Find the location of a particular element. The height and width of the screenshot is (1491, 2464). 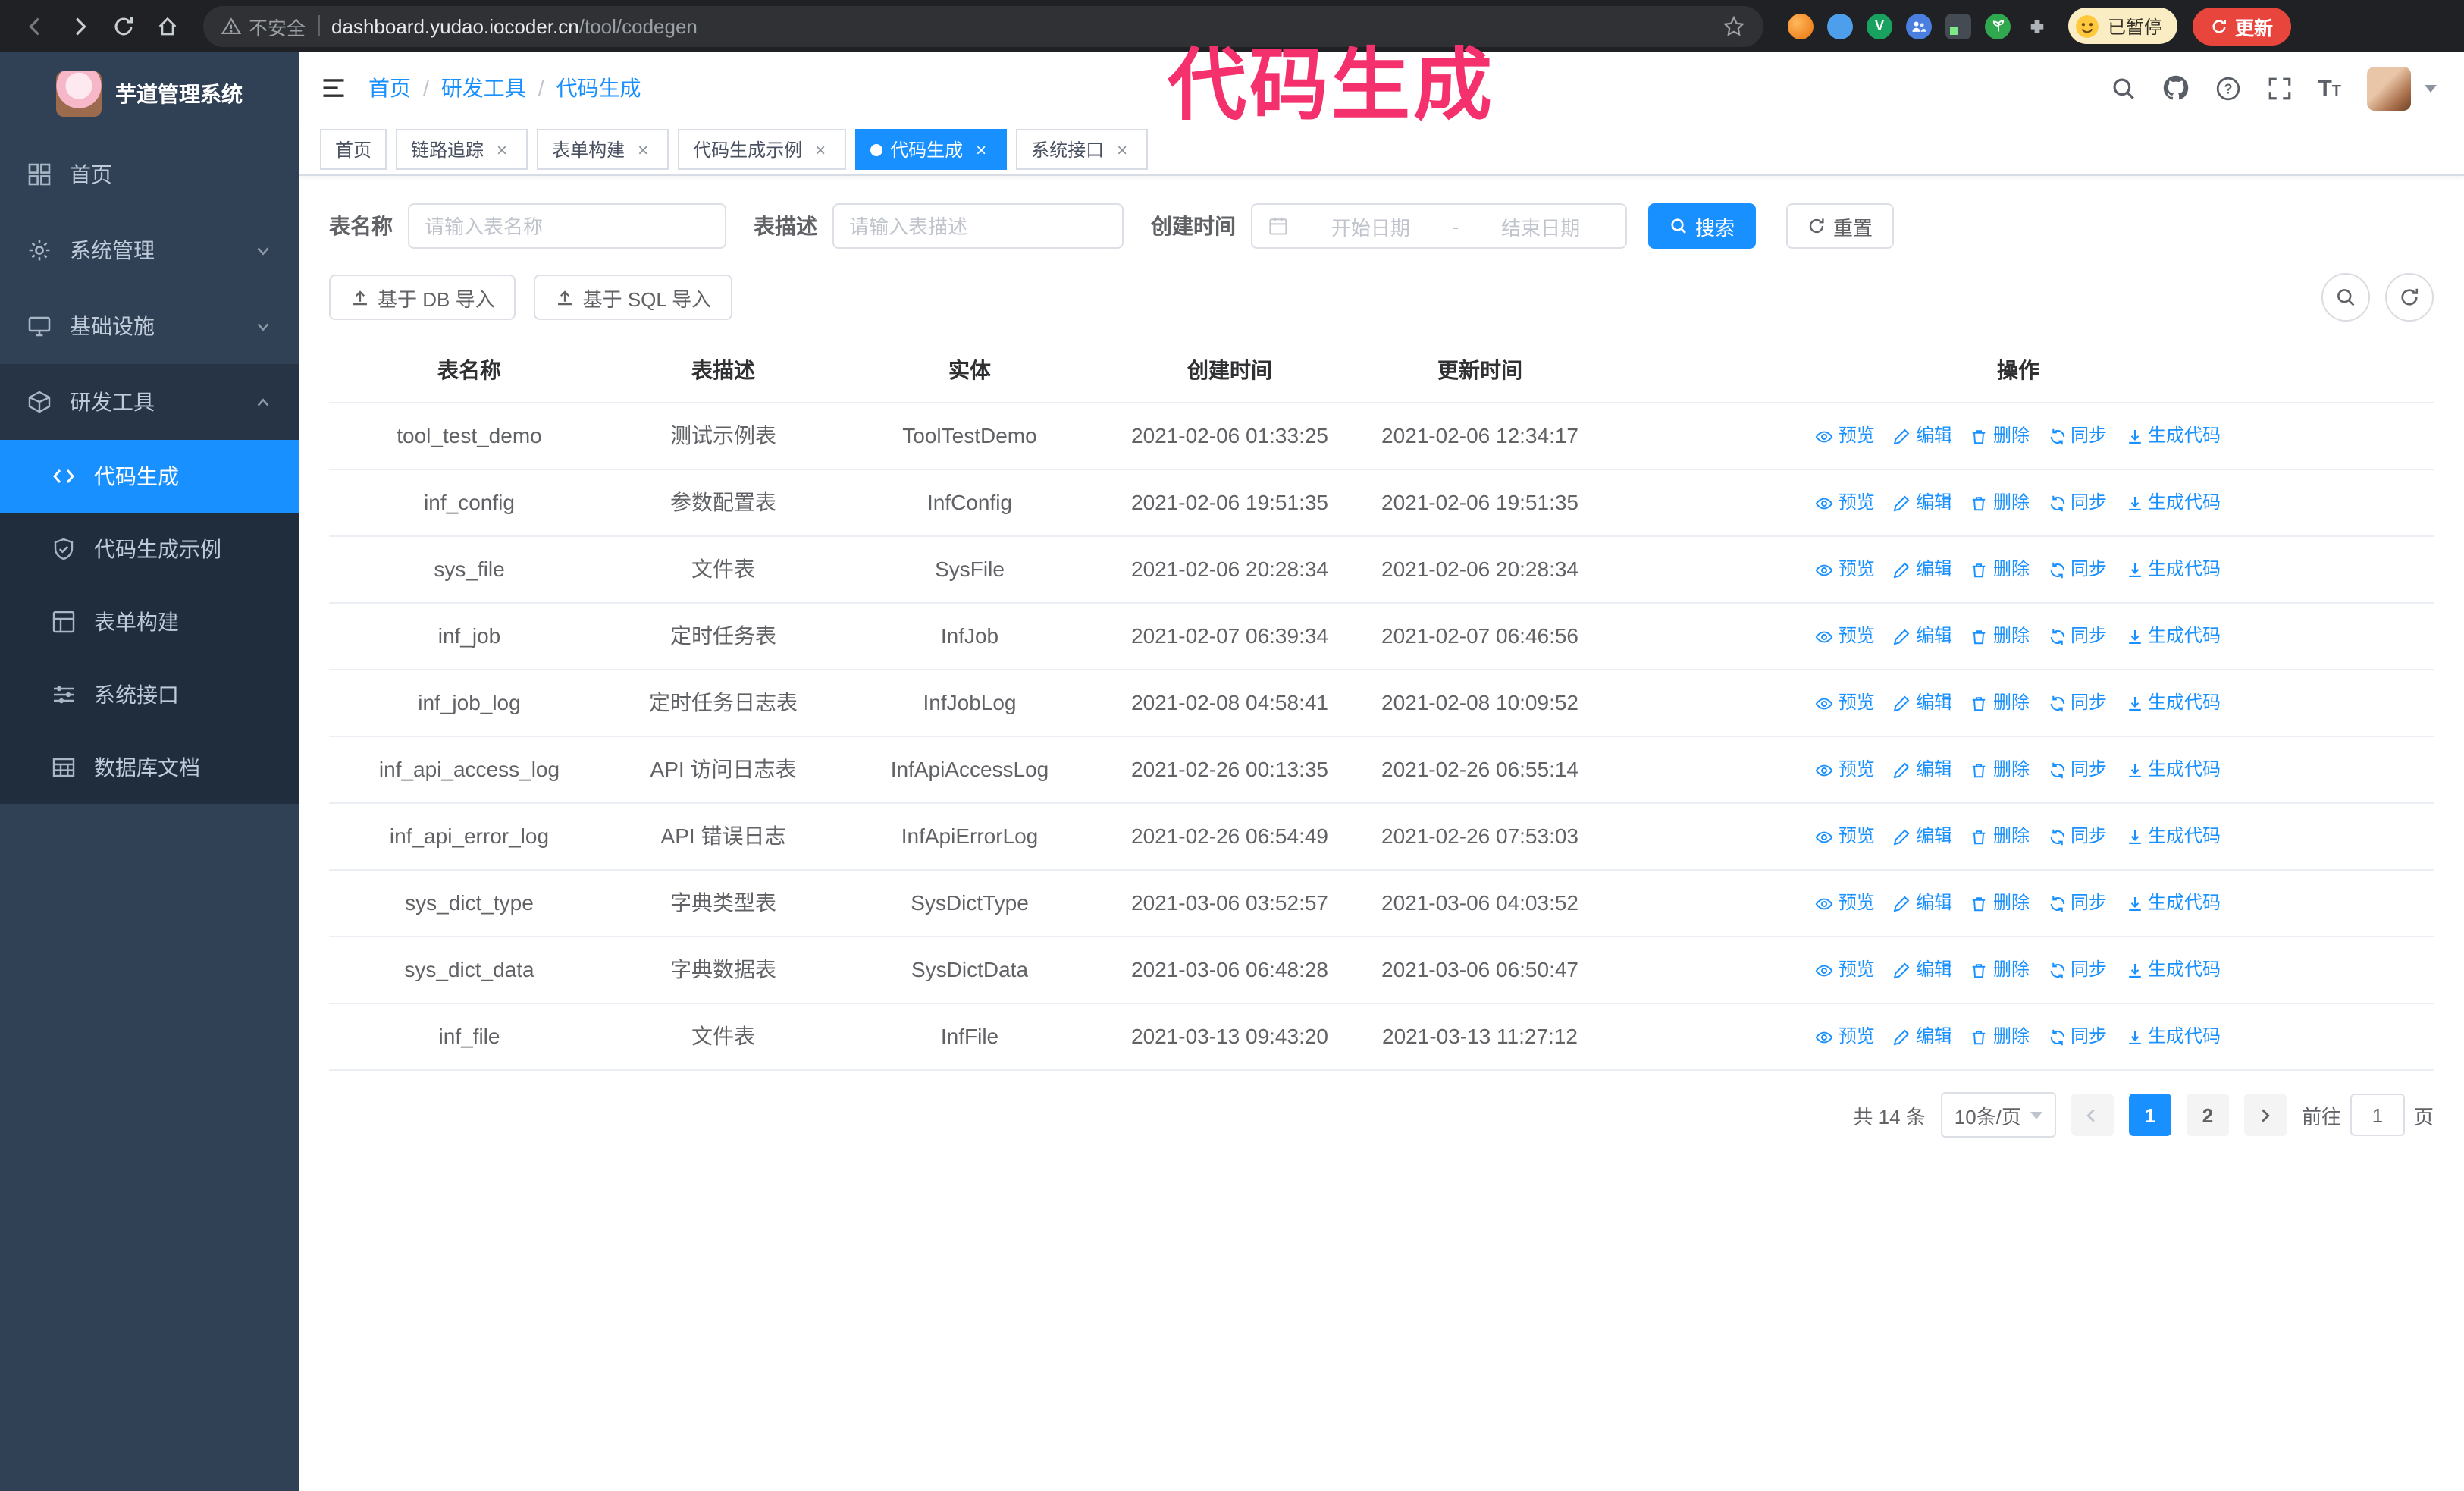

reload-icon is located at coordinates (123, 25).